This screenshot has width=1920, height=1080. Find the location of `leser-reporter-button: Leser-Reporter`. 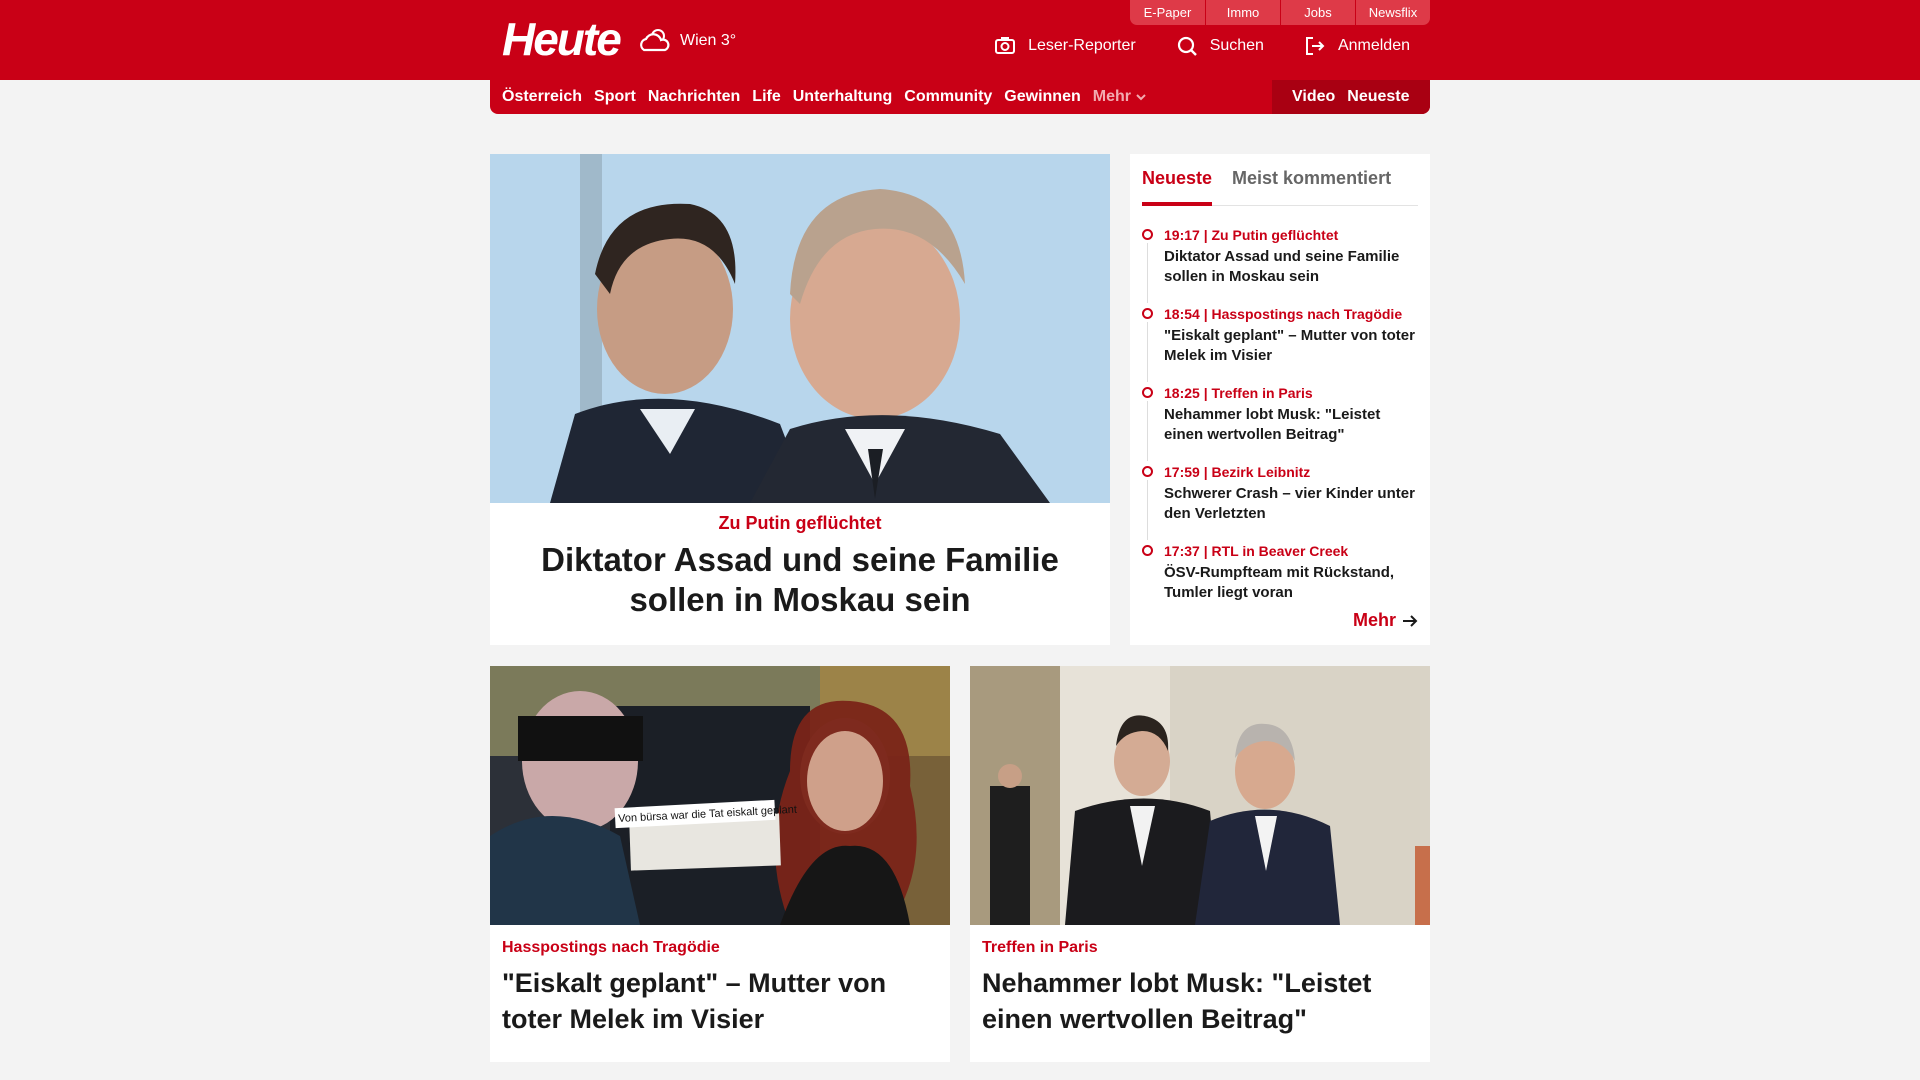

leser-reporter-button: Leser-Reporter is located at coordinates (1065, 46).